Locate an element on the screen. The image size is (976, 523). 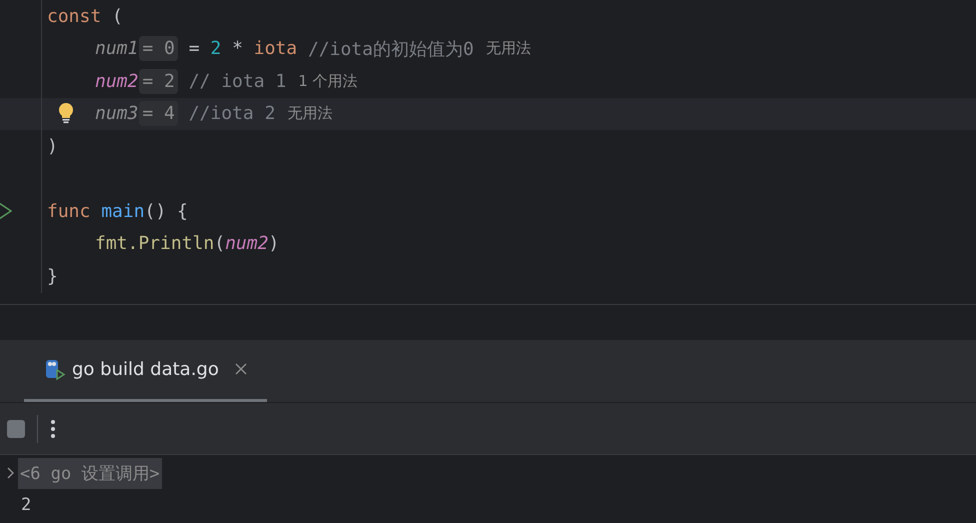
inlay-hint: = 2 is located at coordinates (158, 81).